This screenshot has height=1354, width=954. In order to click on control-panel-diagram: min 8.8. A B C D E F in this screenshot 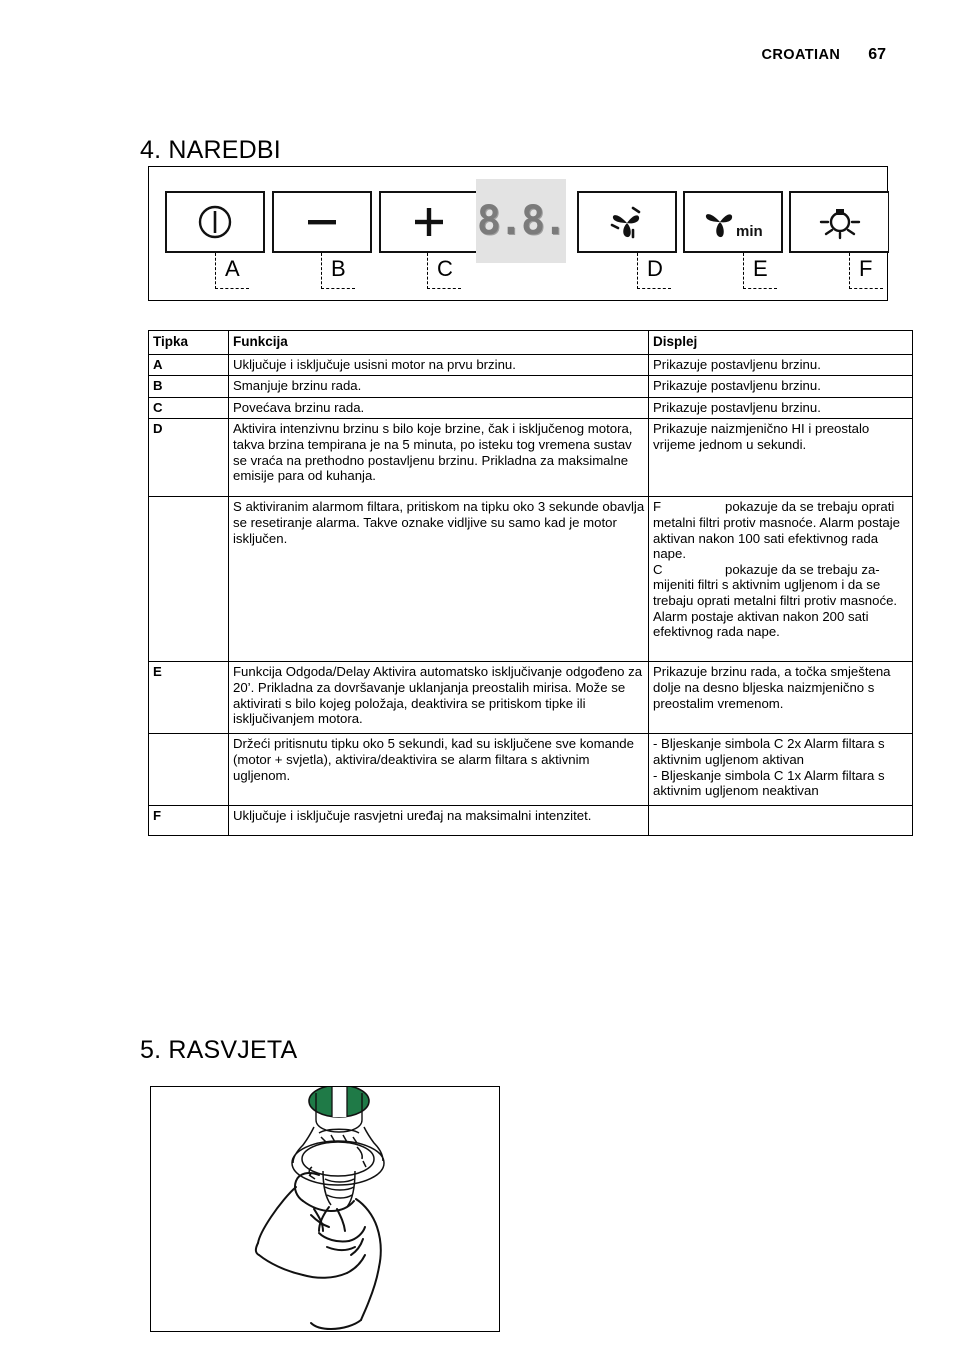, I will do `click(518, 233)`.